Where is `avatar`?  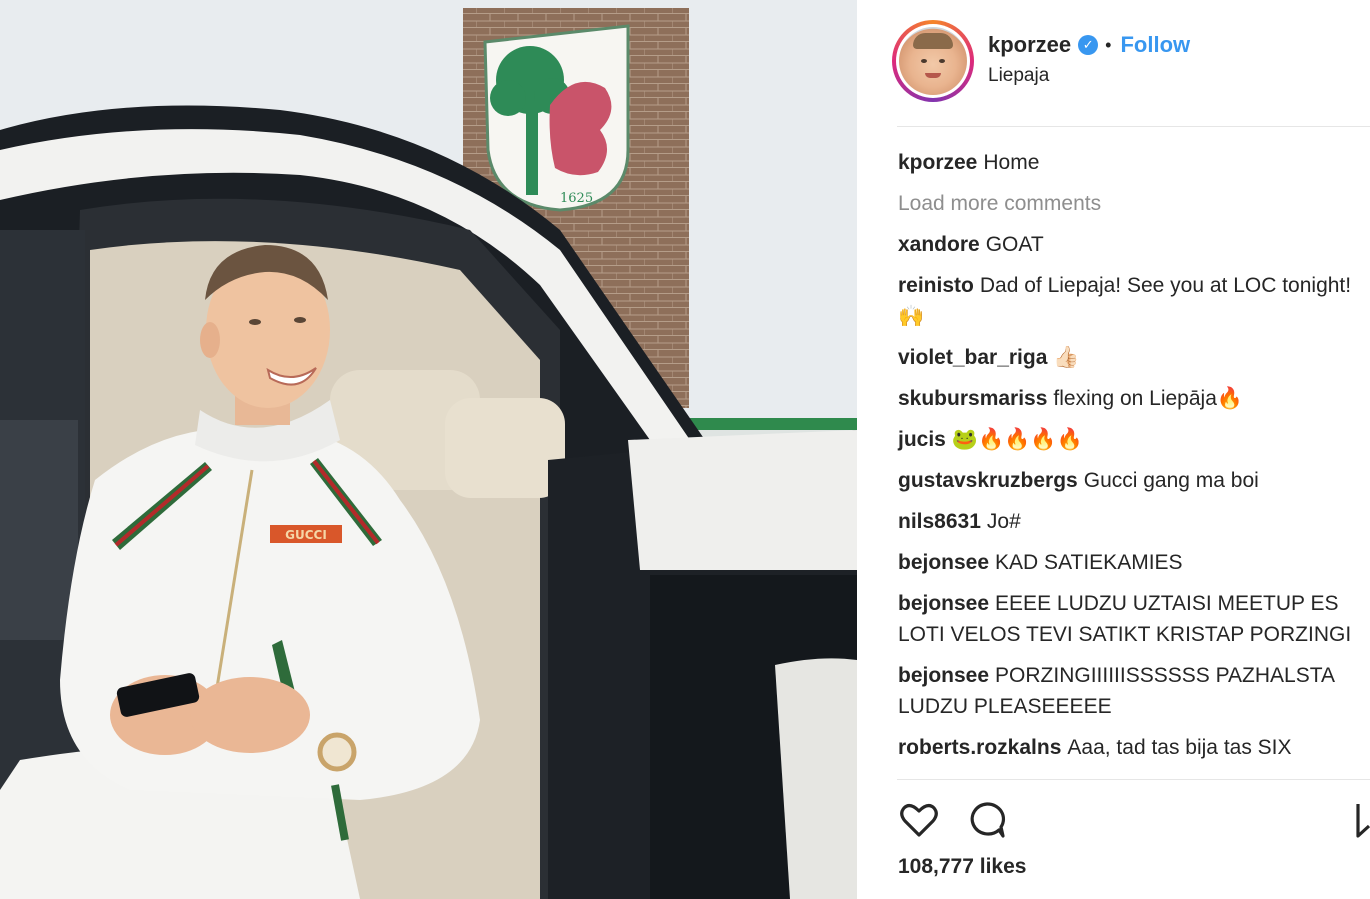
avatar is located at coordinates (933, 61).